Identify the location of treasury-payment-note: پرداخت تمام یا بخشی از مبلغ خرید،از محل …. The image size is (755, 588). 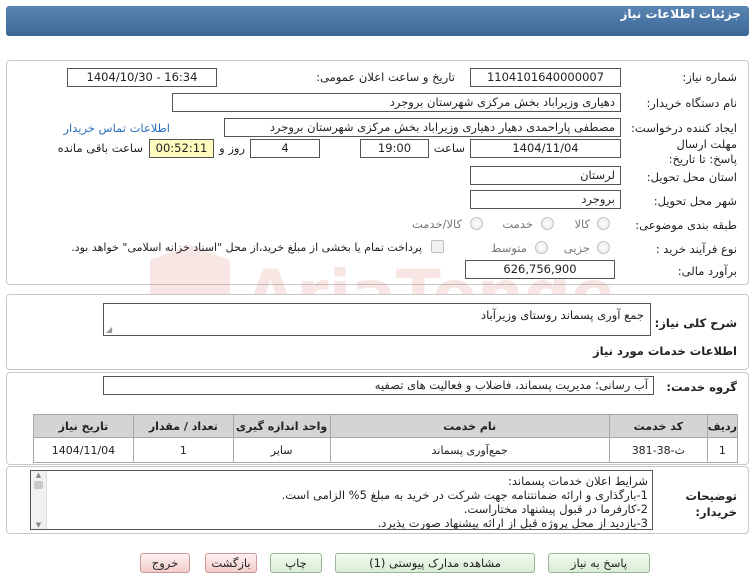
(246, 247).